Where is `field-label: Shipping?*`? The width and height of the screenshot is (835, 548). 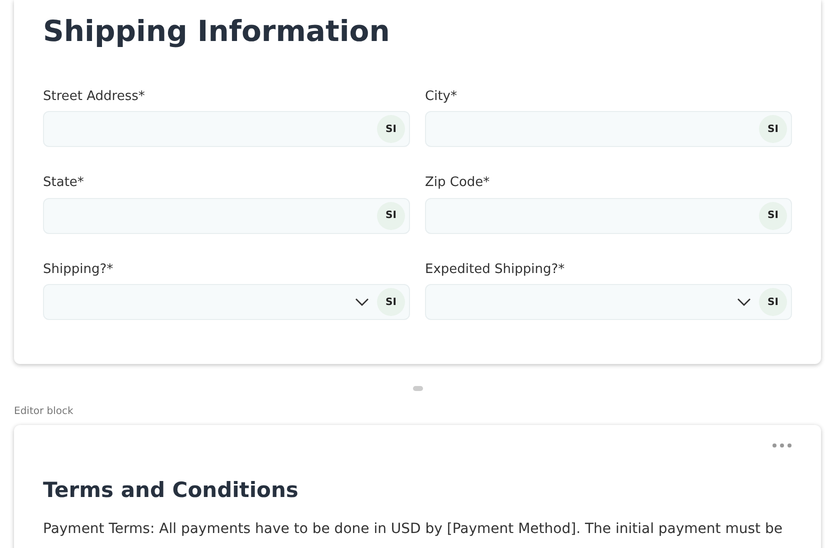 field-label: Shipping?* is located at coordinates (78, 269).